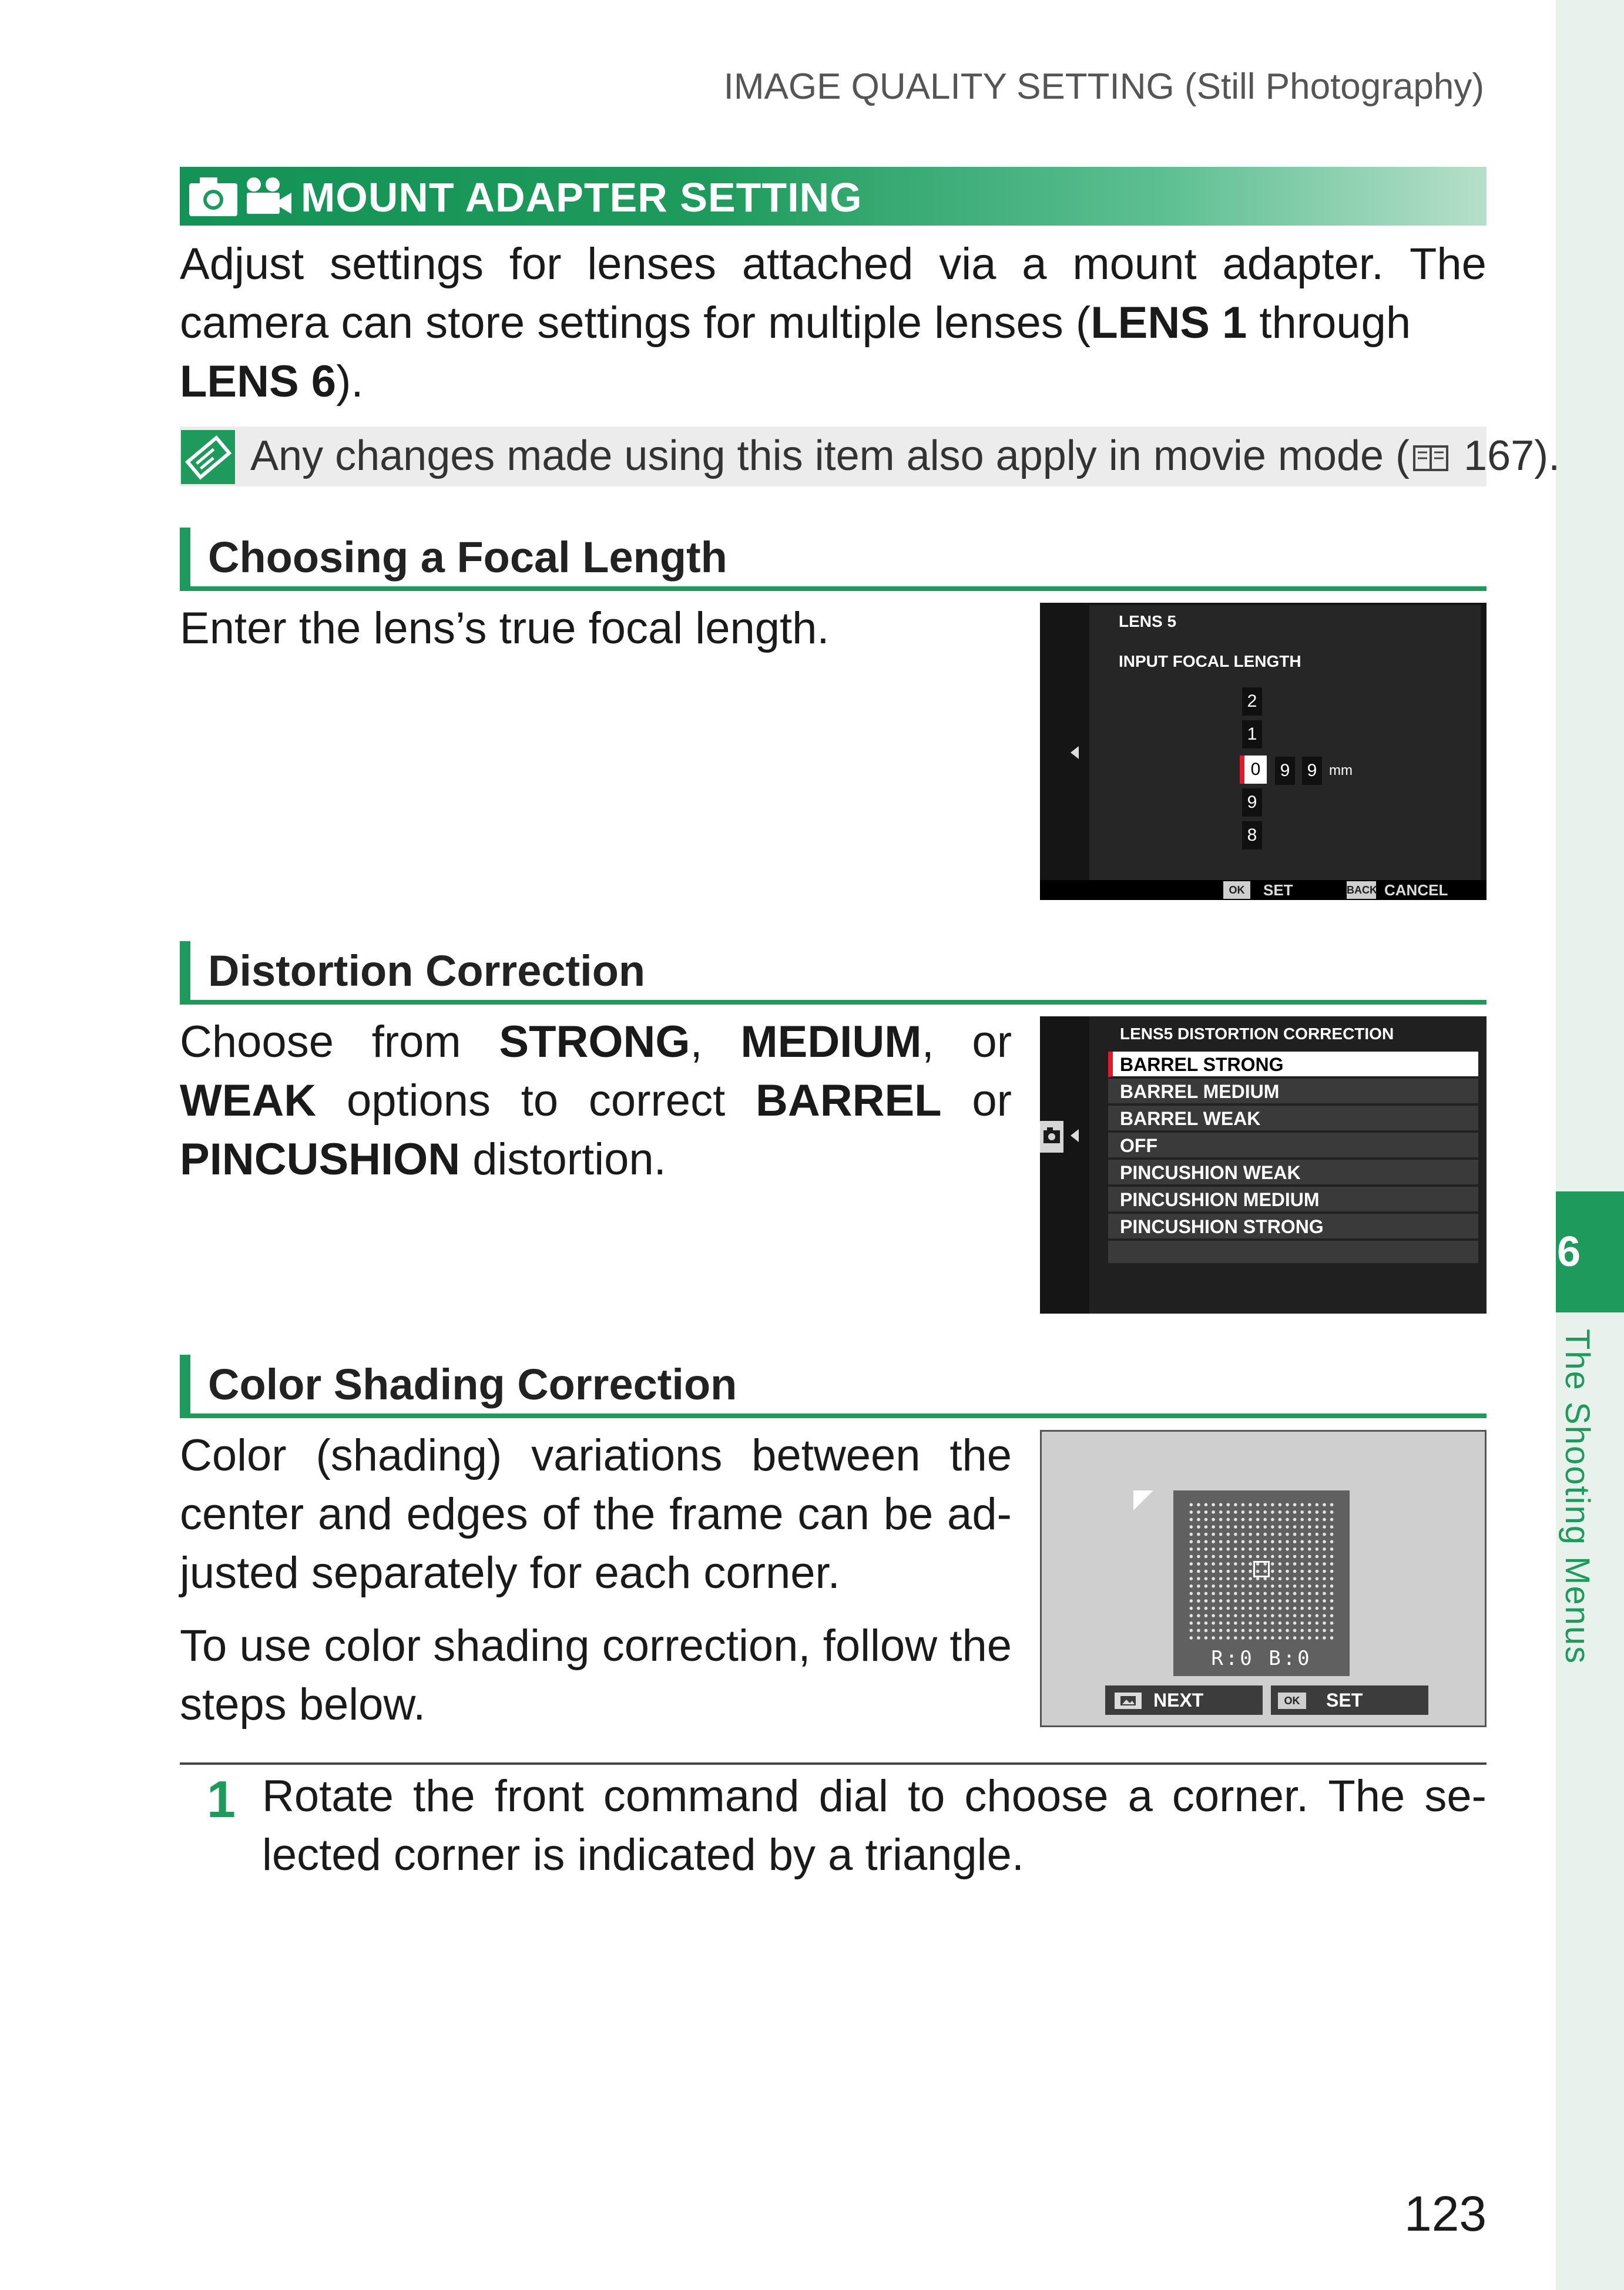 The image size is (1624, 2290). What do you see at coordinates (1141, 1796) in the screenshot?
I see `word: a` at bounding box center [1141, 1796].